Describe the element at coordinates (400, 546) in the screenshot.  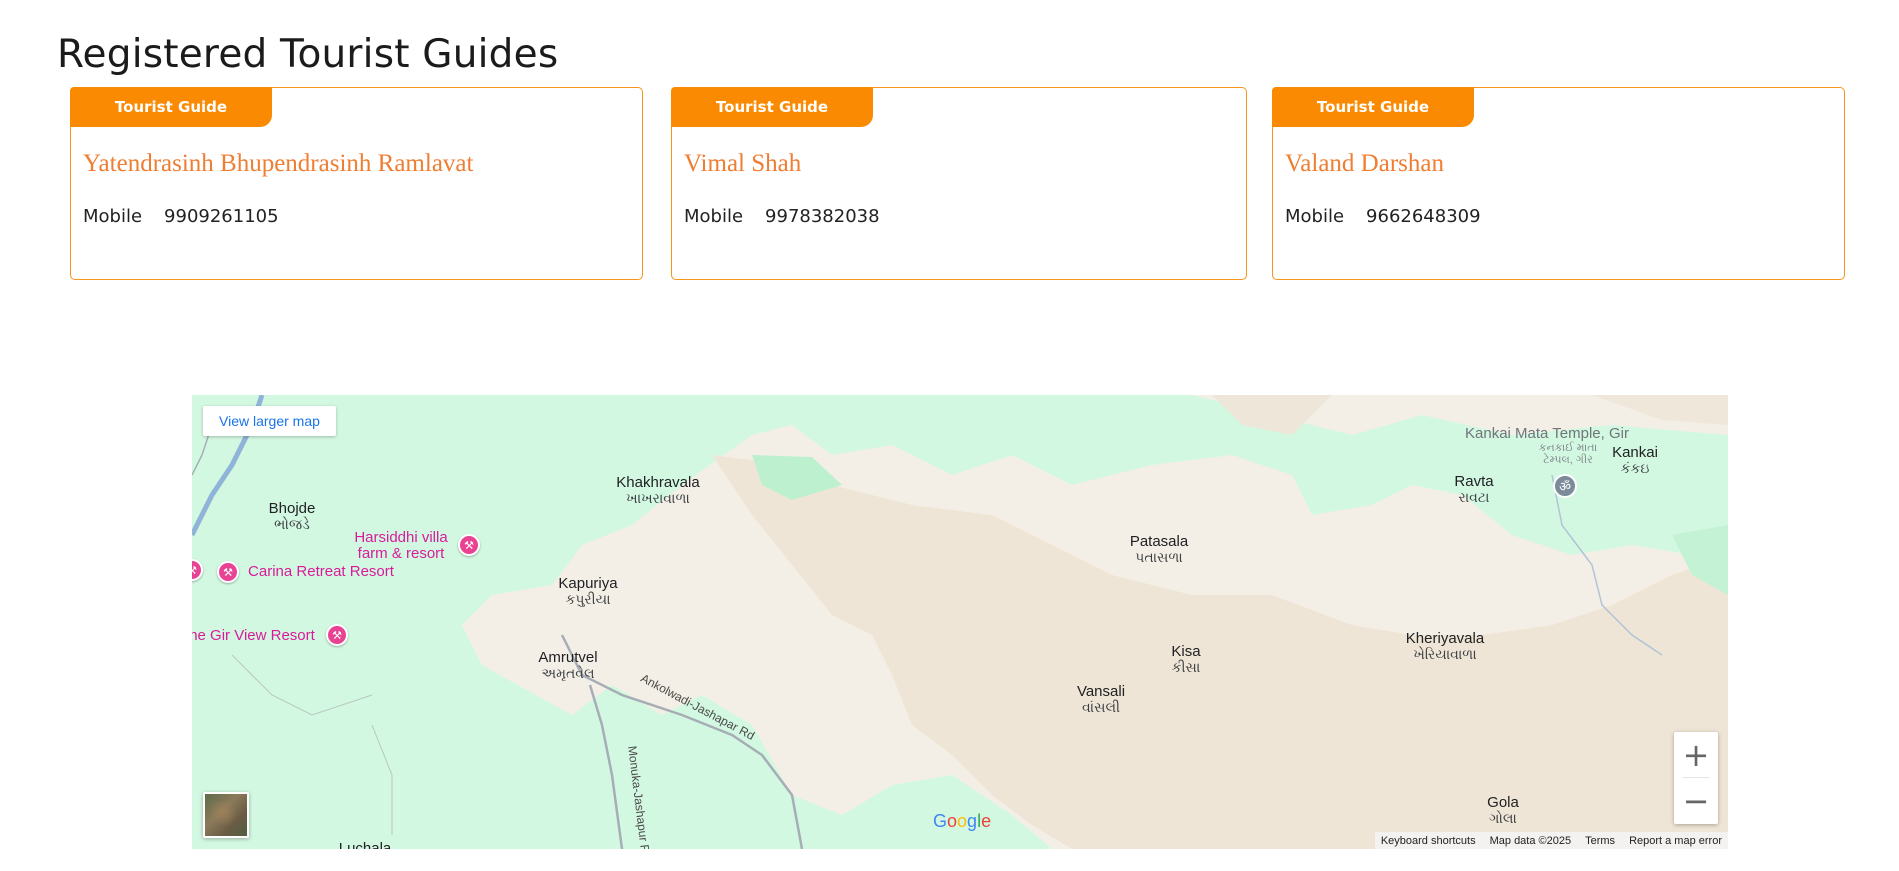
I see `poi-harsiddhi-villa: Harsiddhi villa farm & resort` at that location.